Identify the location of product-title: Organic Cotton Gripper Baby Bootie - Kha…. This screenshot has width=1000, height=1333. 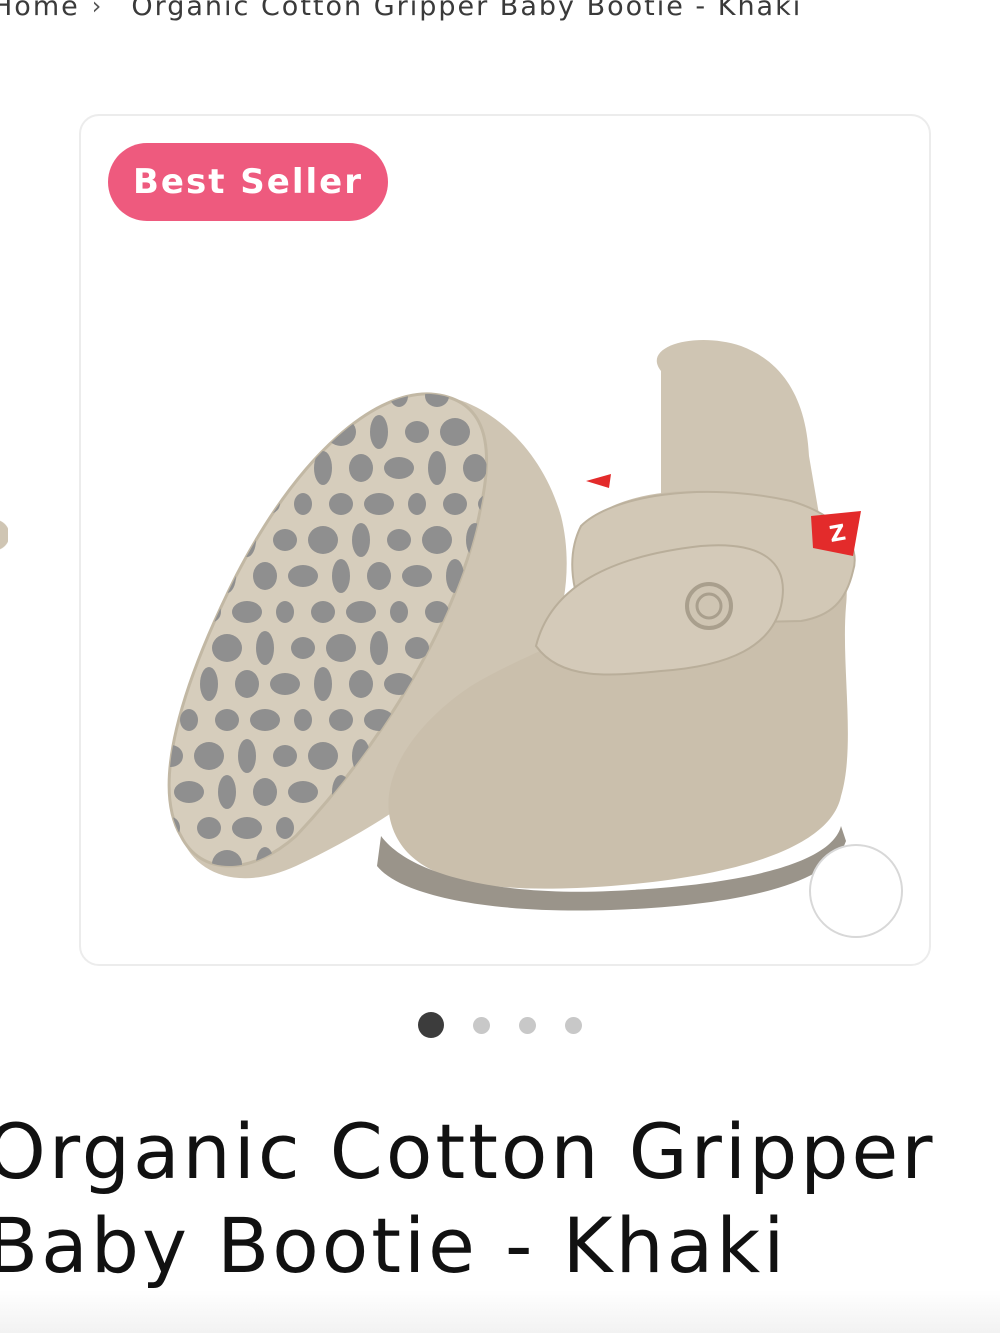
(468, 1198).